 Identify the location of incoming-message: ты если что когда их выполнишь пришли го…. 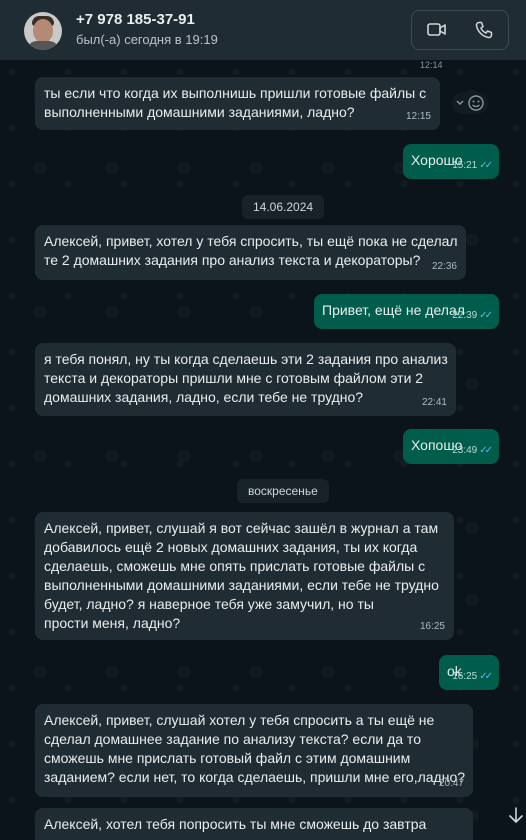
(237, 103).